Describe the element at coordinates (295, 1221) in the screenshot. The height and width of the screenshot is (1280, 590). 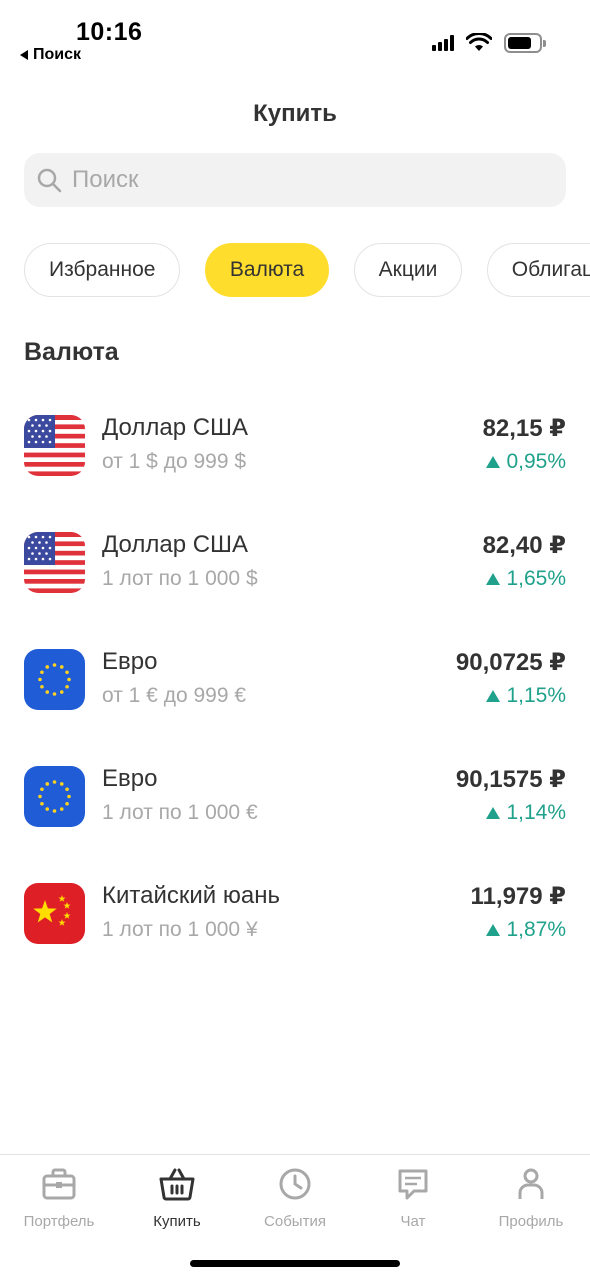
I see `tab-label: События` at that location.